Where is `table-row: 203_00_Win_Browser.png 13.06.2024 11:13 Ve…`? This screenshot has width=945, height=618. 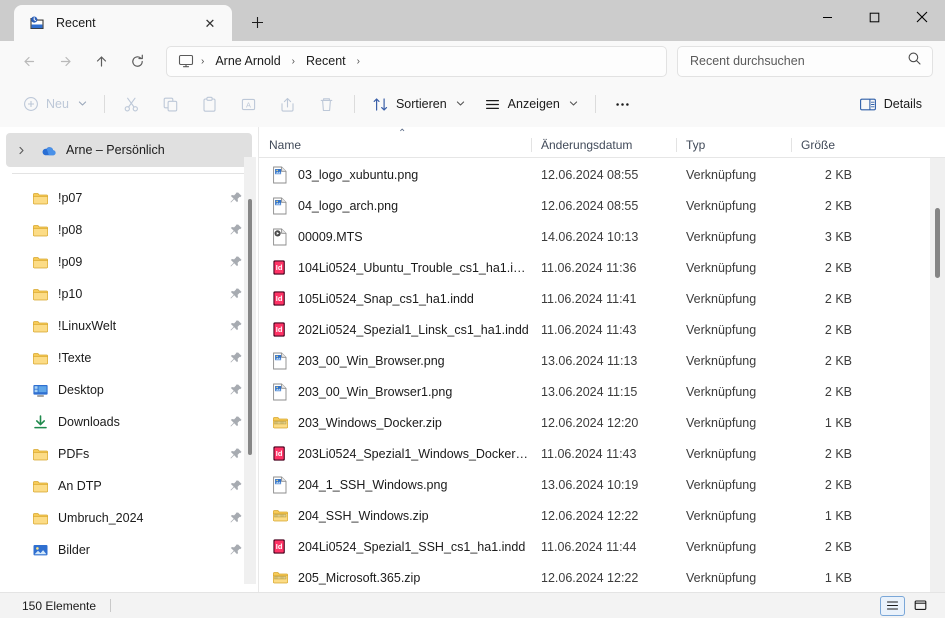 table-row: 203_00_Win_Browser.png 13.06.2024 11:13 Ve… is located at coordinates (602, 360).